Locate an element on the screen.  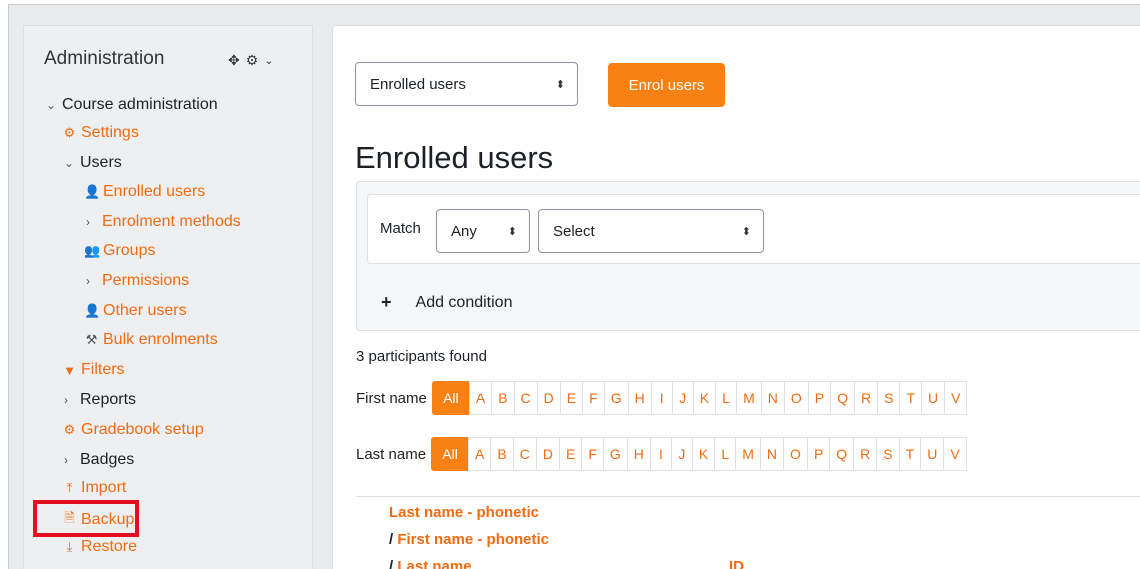
add-condition-button: + Add condition is located at coordinates (446, 302).